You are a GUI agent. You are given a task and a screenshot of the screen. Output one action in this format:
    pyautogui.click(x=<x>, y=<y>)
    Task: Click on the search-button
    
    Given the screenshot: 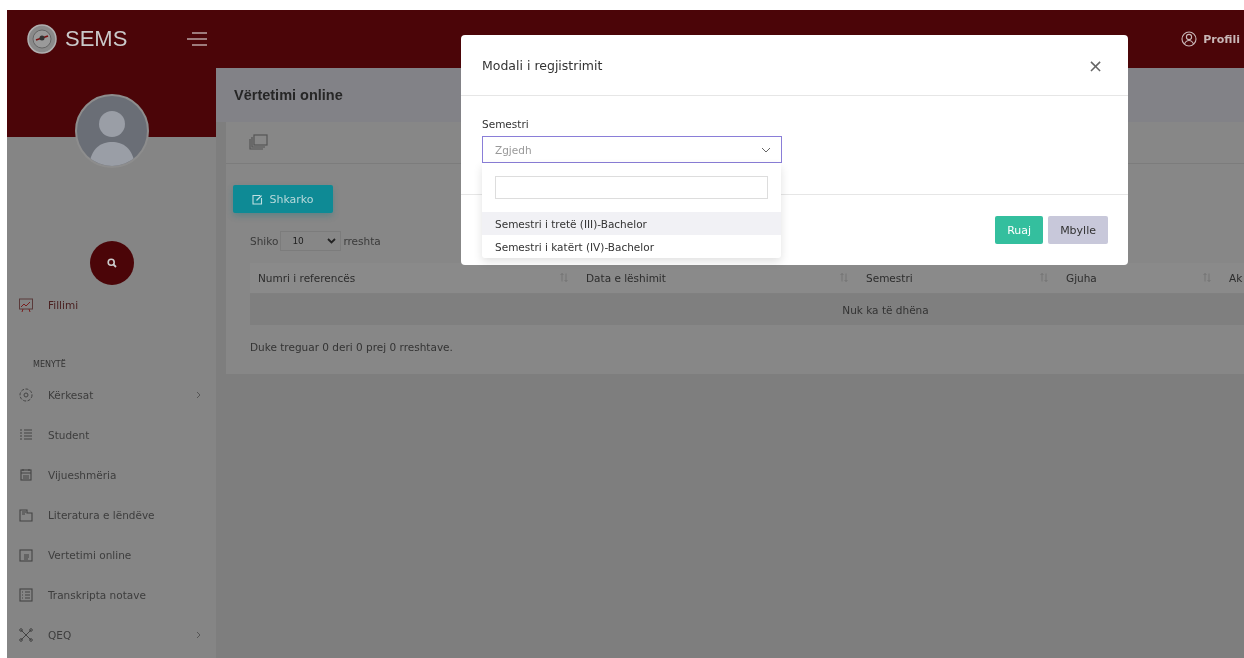 What is the action you would take?
    pyautogui.click(x=111, y=263)
    